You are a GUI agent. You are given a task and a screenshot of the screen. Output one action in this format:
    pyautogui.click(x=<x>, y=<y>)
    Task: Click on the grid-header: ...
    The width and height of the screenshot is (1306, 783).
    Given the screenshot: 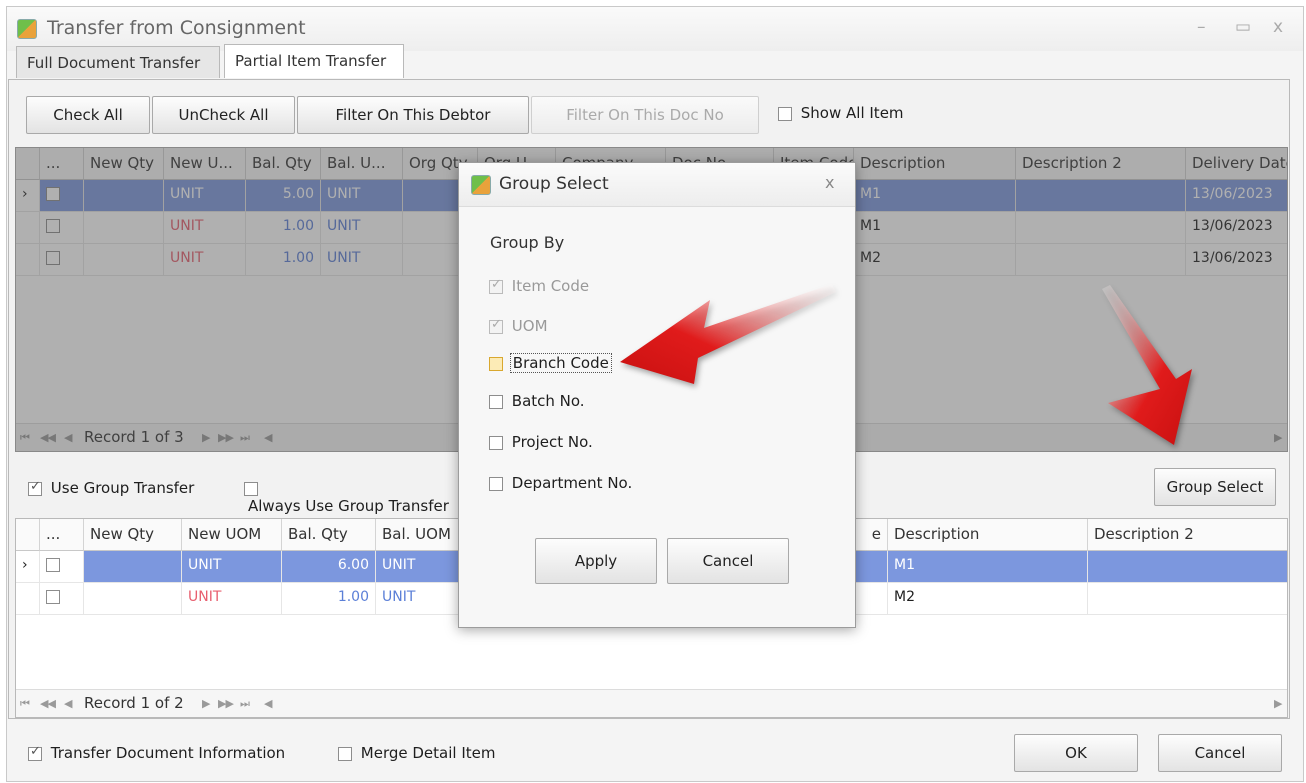 What is the action you would take?
    pyautogui.click(x=62, y=535)
    